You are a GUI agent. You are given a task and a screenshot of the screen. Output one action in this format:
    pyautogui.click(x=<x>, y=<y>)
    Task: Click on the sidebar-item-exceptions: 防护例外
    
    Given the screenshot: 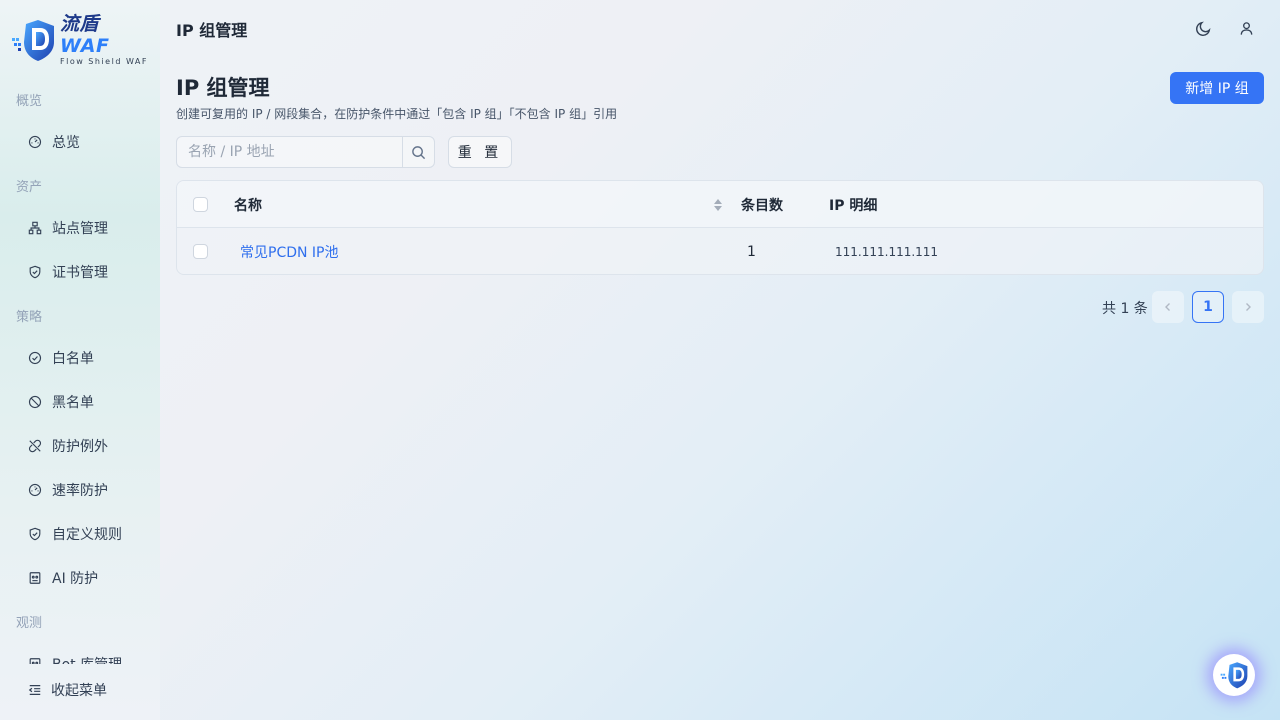 What is the action you would take?
    pyautogui.click(x=68, y=446)
    